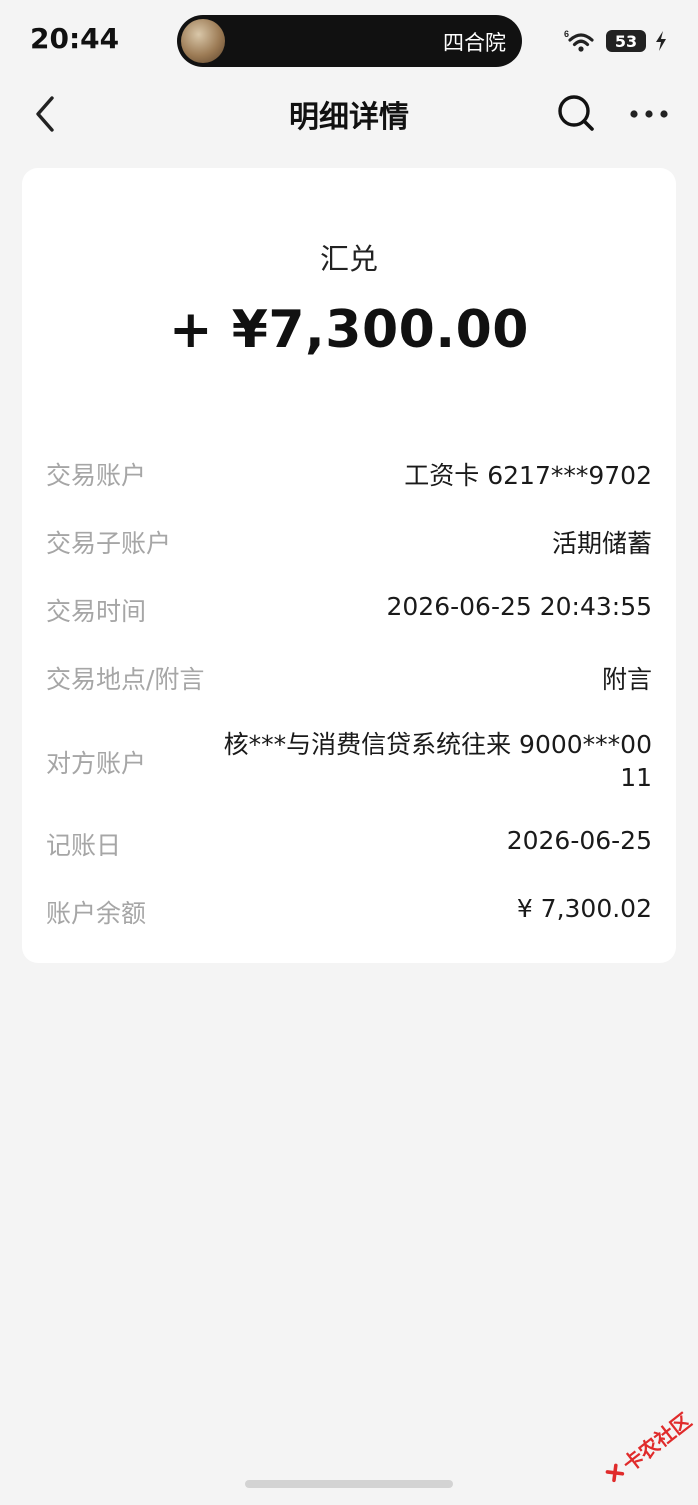 The width and height of the screenshot is (698, 1505). Describe the element at coordinates (349, 114) in the screenshot. I see `nav-bar: 明细详情` at that location.